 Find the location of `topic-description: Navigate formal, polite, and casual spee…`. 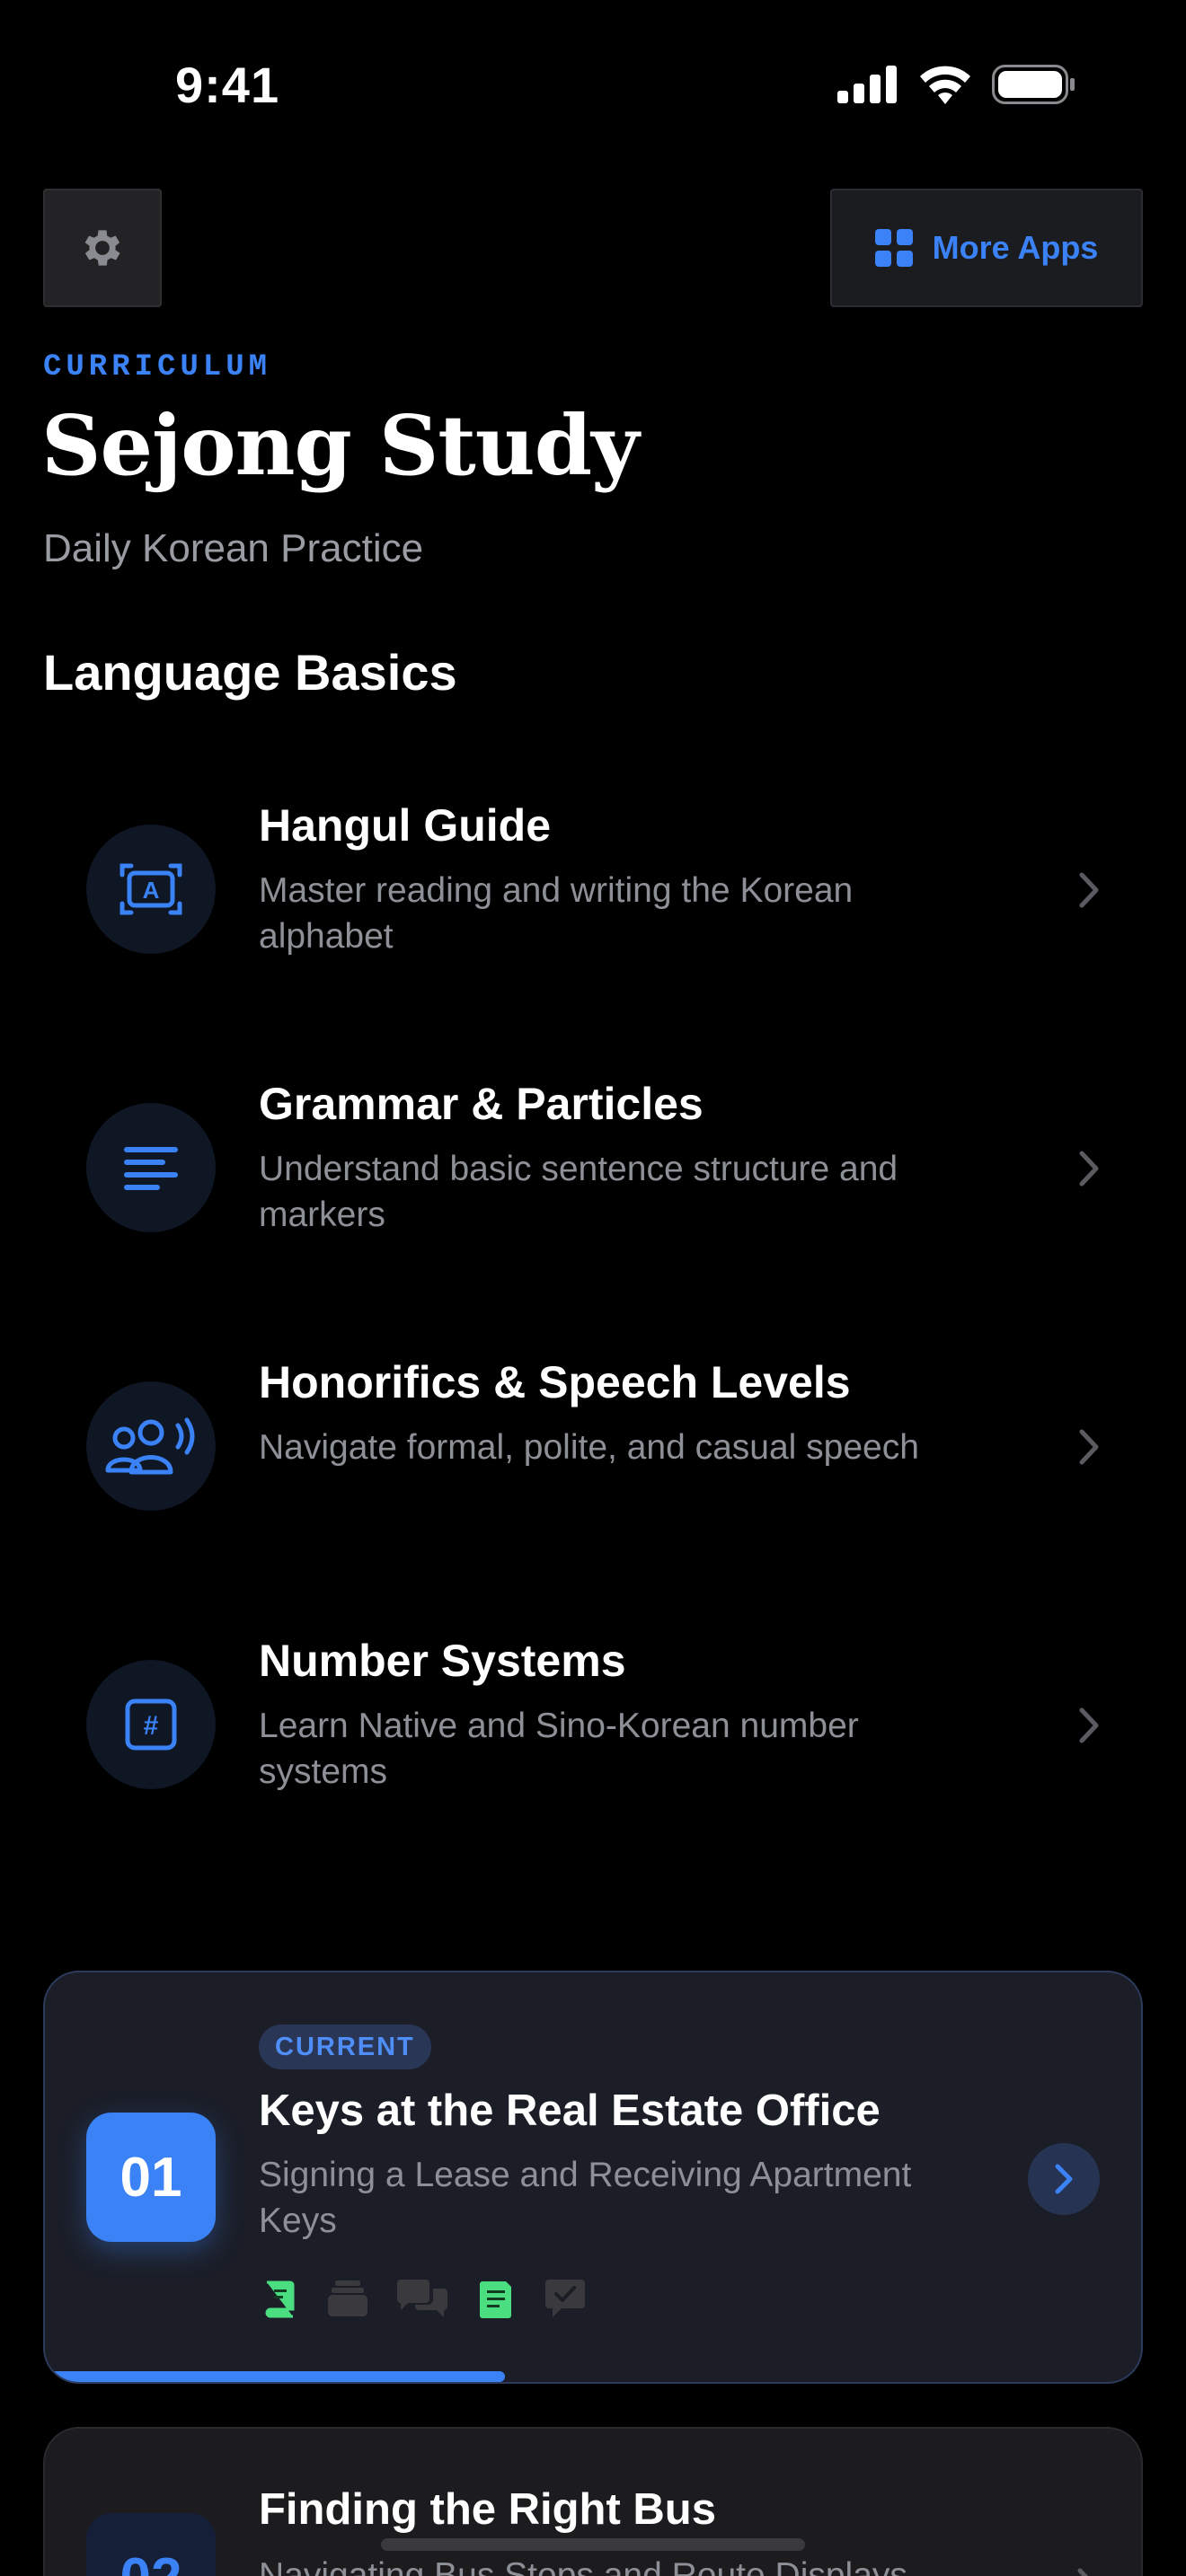

topic-description: Navigate formal, polite, and casual spee… is located at coordinates (589, 1447).